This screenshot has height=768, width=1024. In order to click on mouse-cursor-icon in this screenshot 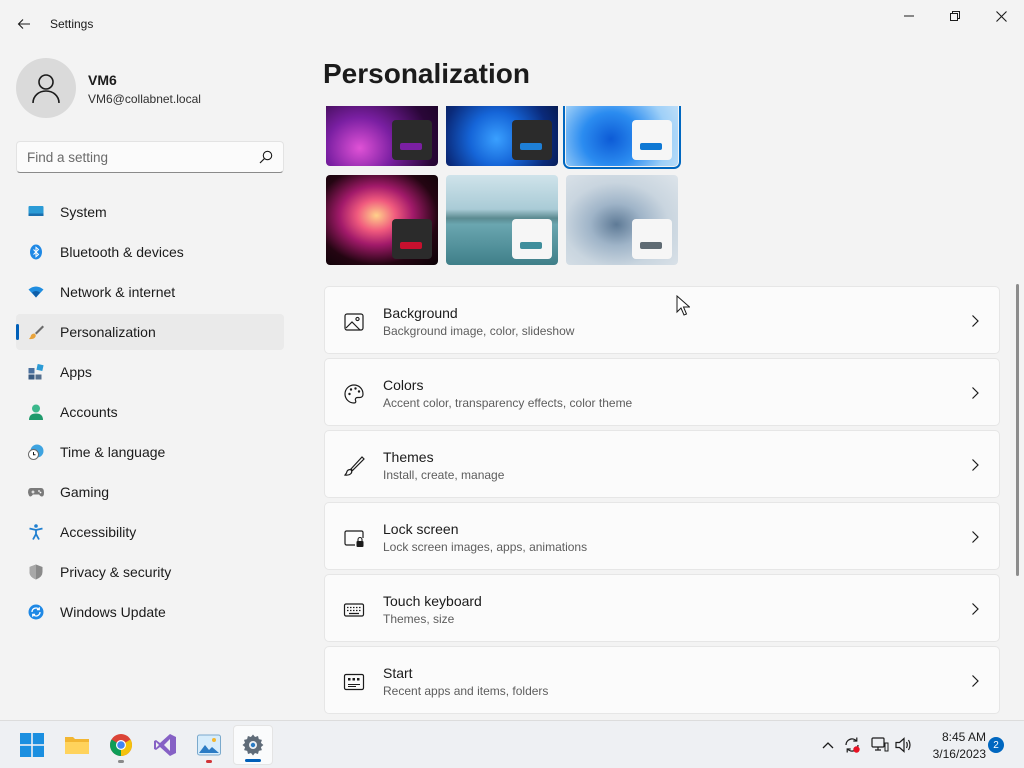, I will do `click(683, 305)`.